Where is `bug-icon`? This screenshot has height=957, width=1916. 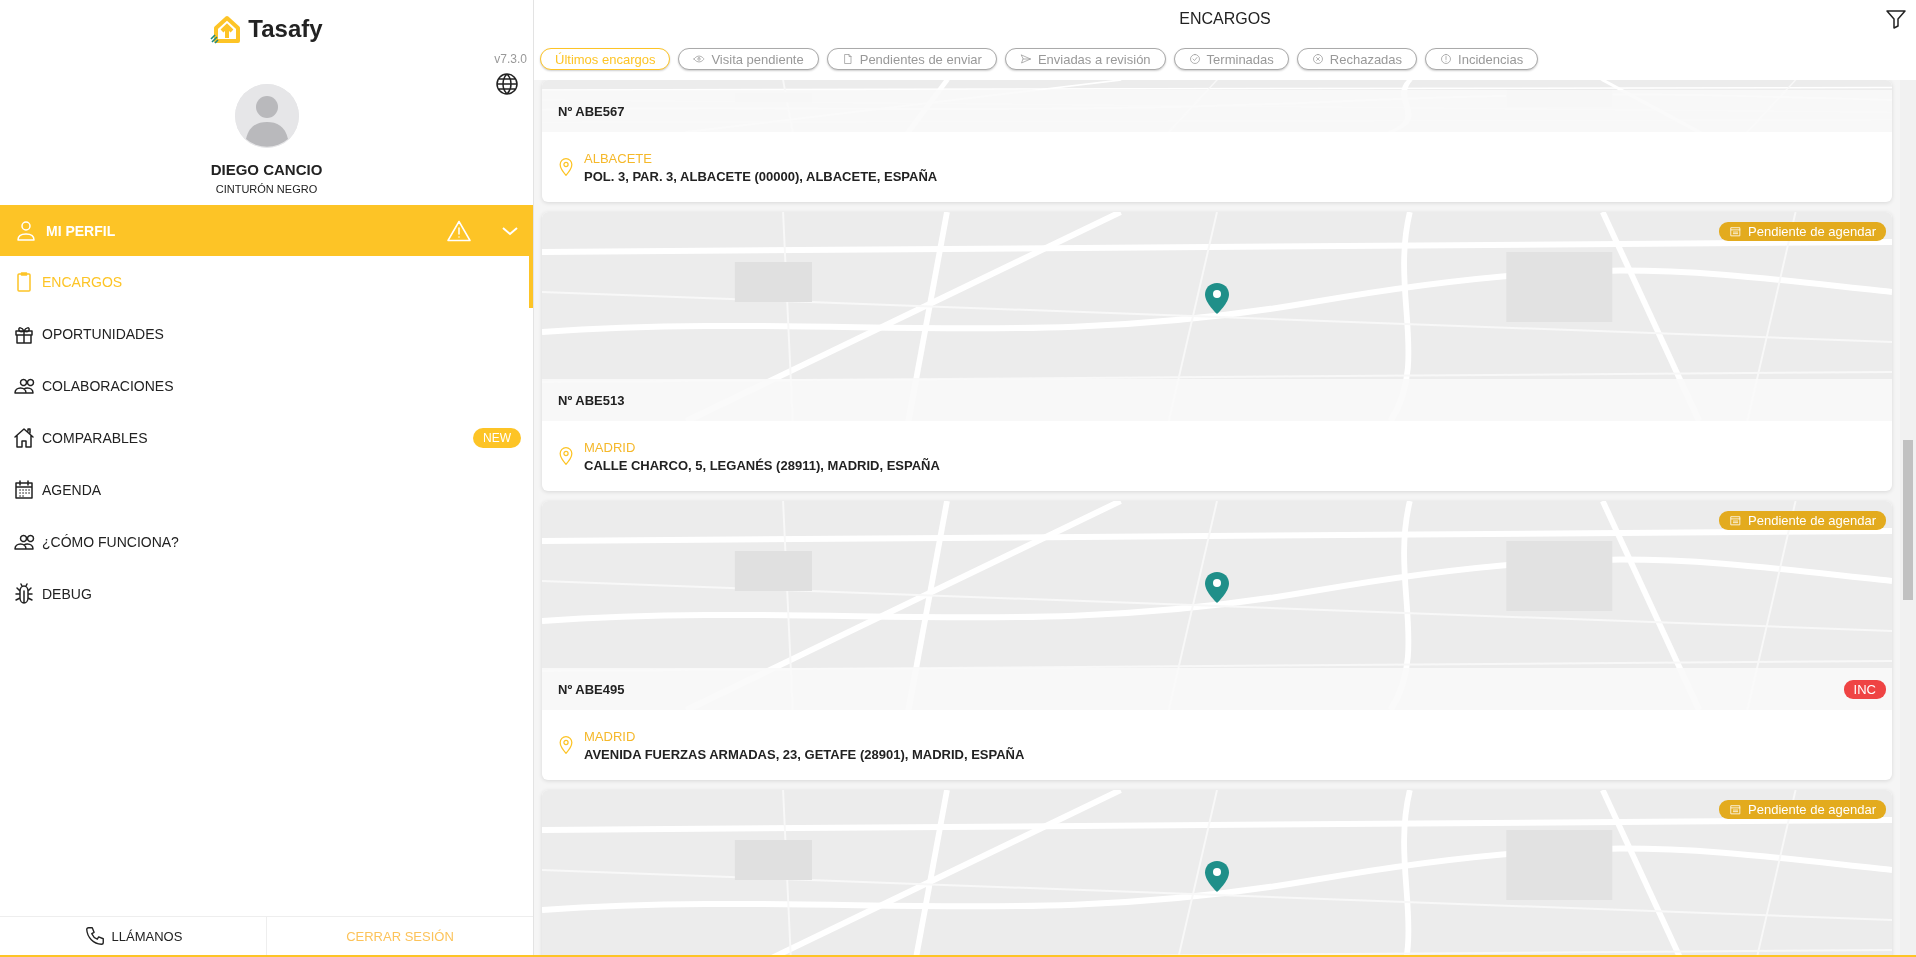 bug-icon is located at coordinates (24, 594).